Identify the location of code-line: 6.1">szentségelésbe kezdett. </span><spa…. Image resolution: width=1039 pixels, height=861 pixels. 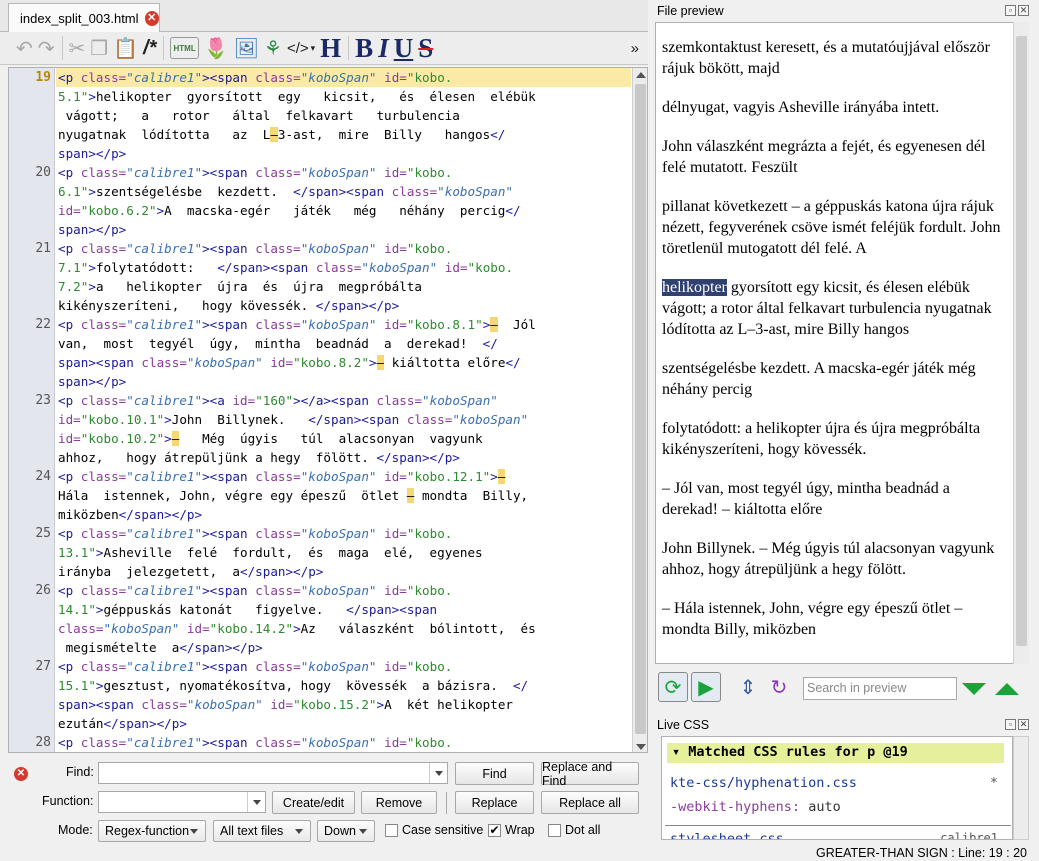
(320, 191).